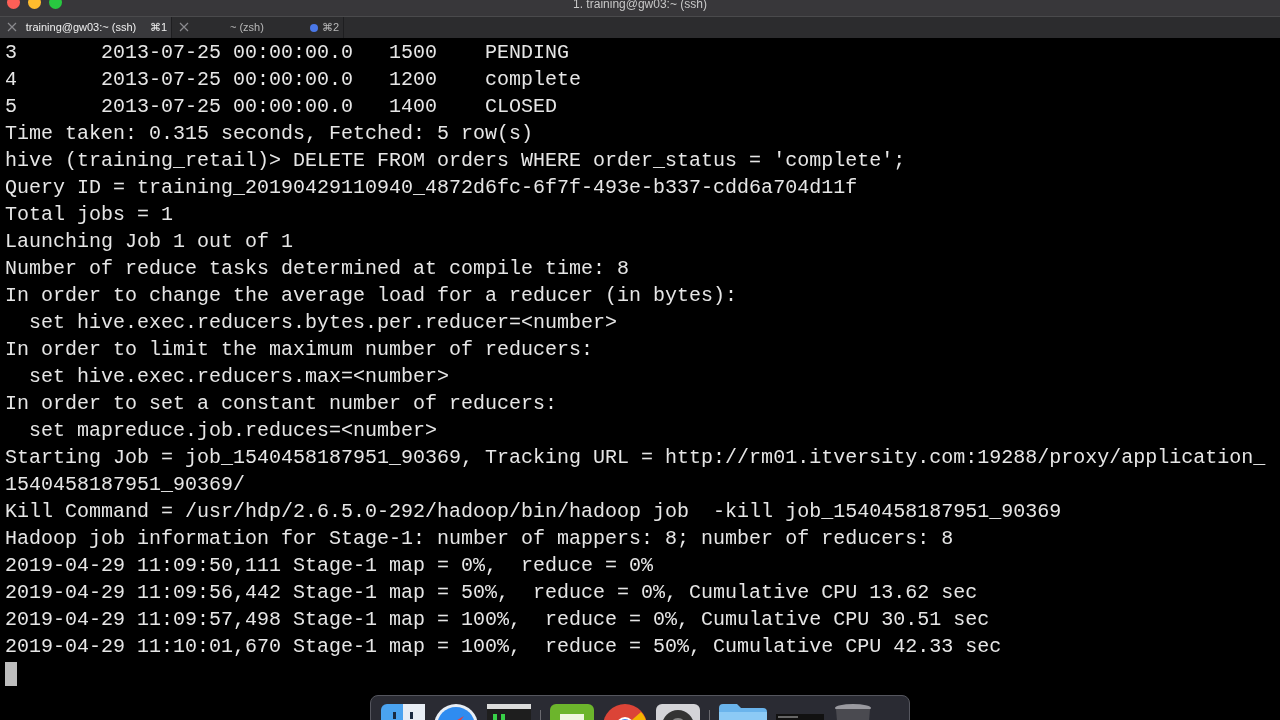 This screenshot has height=720, width=1280. I want to click on terminal-line: set hive.exec.reducers.max=<number>, so click(239, 377).